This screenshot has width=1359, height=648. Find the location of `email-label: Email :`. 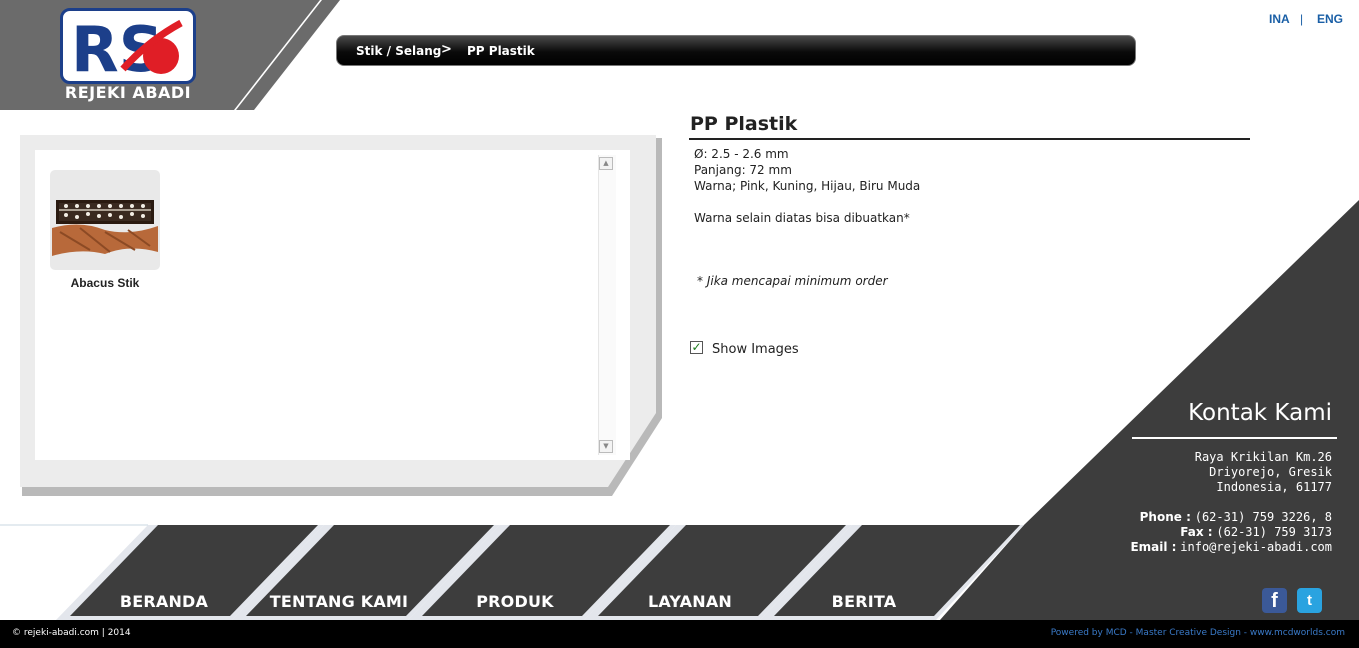

email-label: Email : is located at coordinates (1153, 547).